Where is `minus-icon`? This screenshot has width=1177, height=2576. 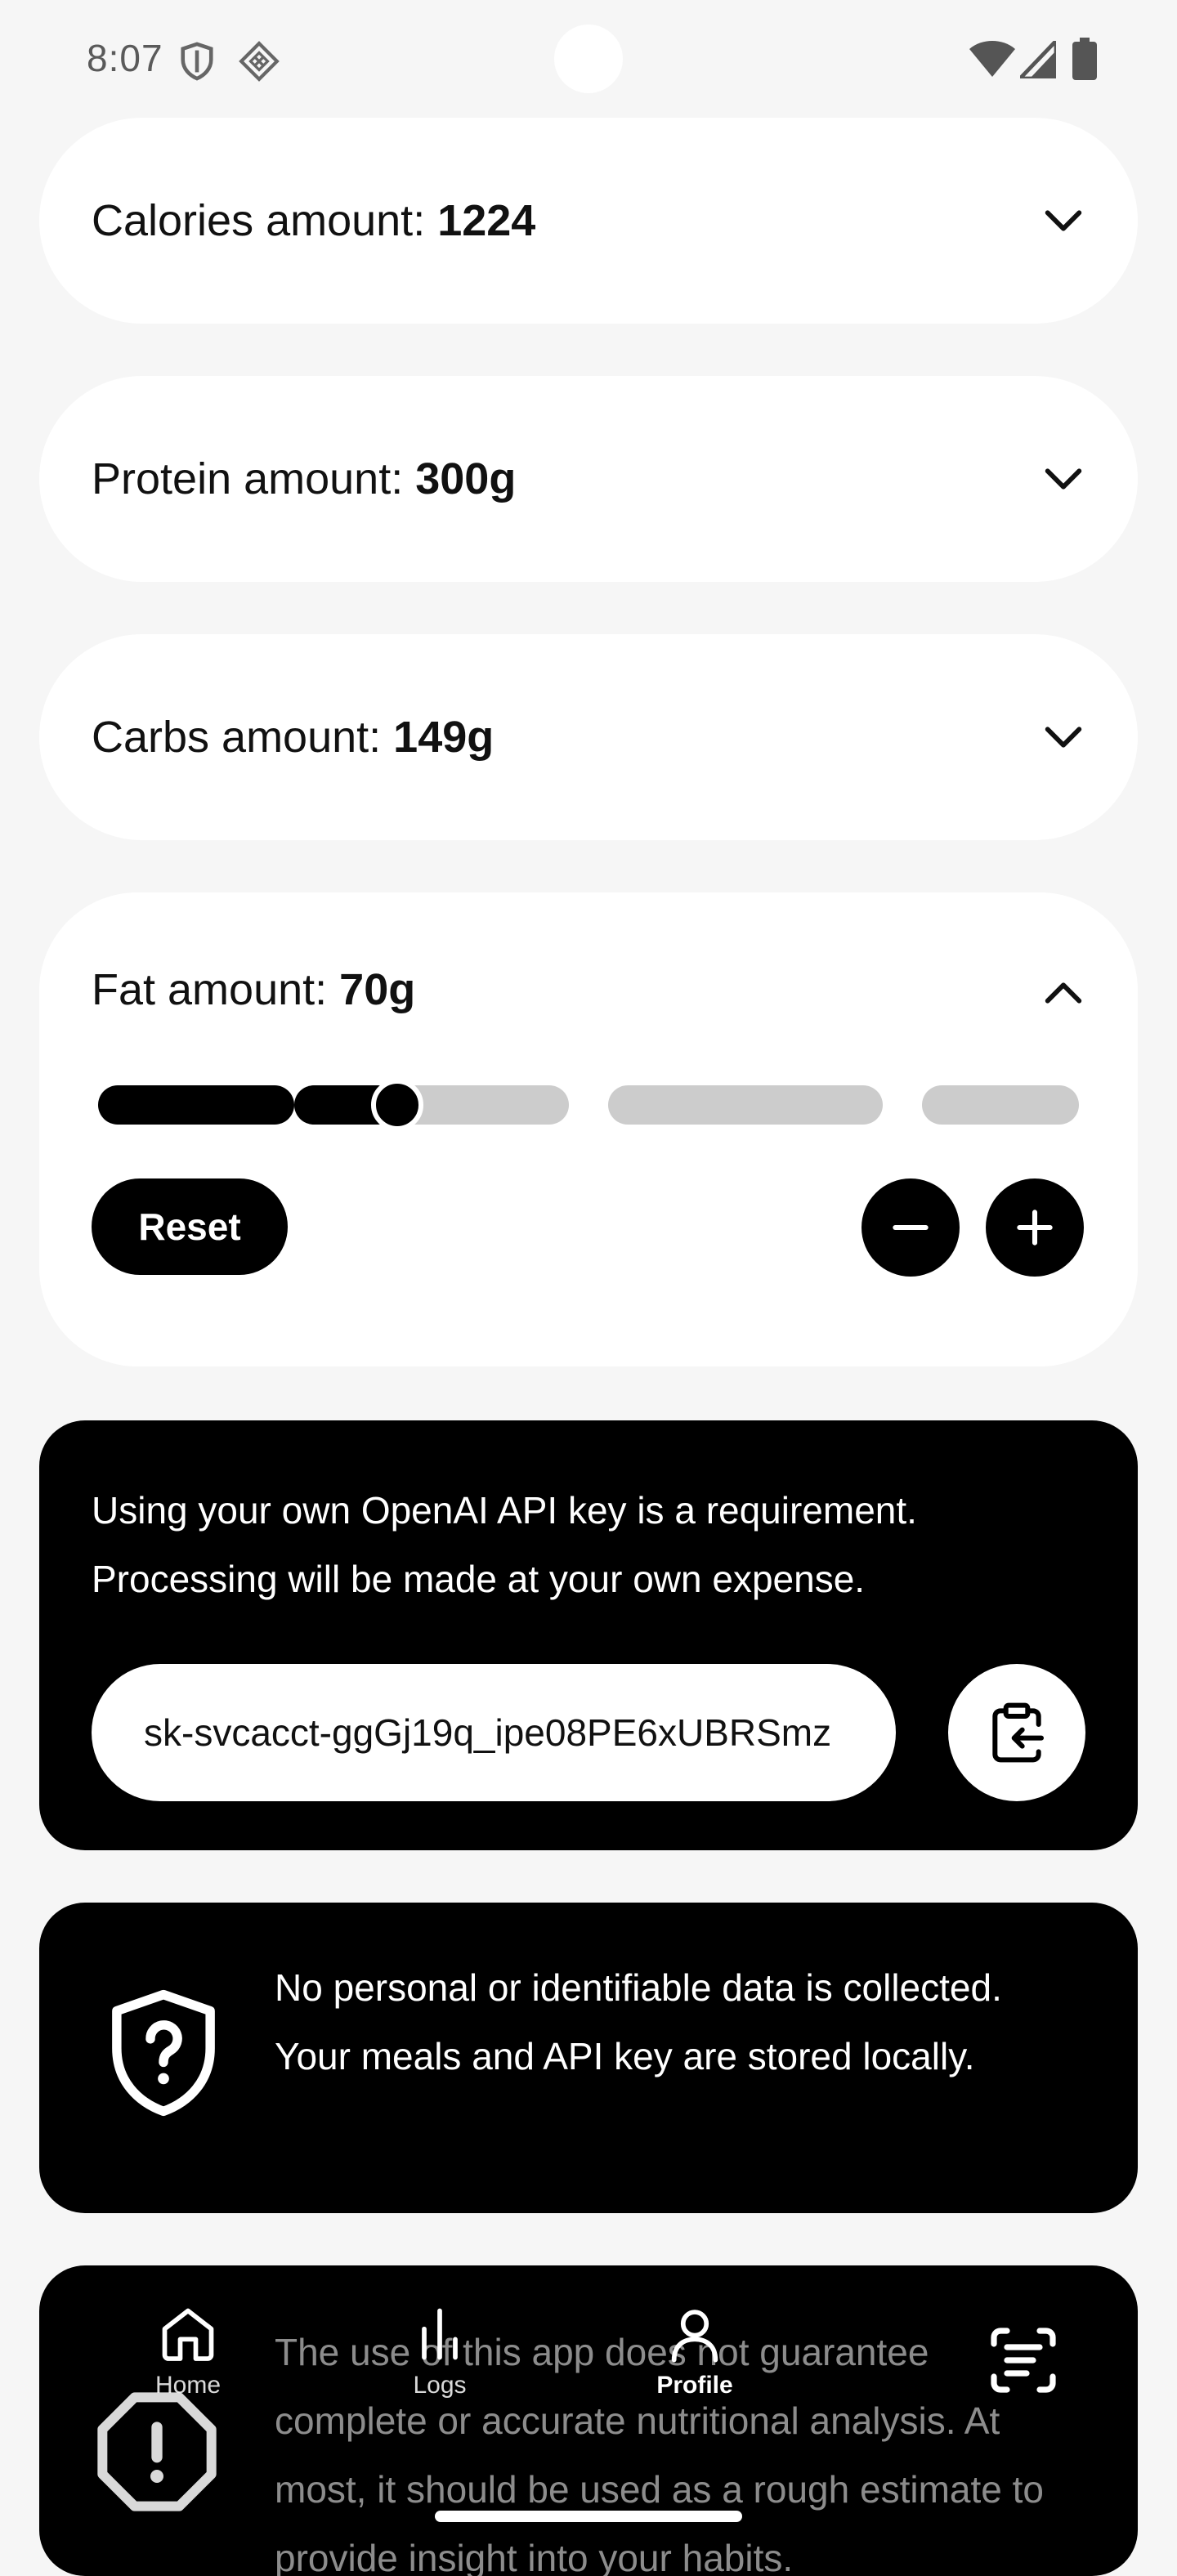 minus-icon is located at coordinates (911, 1227).